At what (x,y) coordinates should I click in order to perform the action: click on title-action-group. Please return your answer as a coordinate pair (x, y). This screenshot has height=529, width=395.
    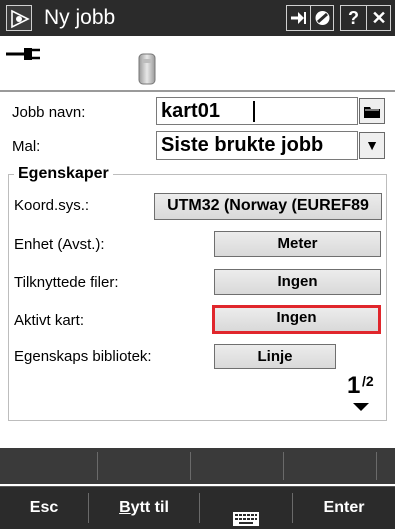
    Looking at the image, I should click on (310, 18).